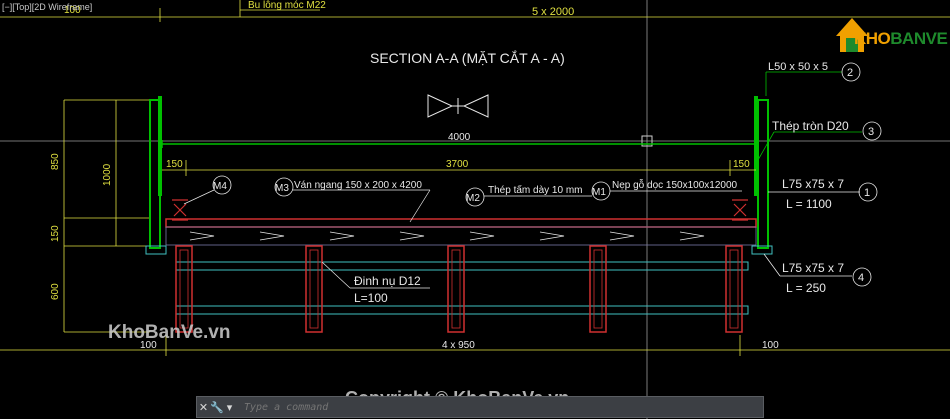 The height and width of the screenshot is (419, 950). Describe the element at coordinates (462, 266) in the screenshot. I see `beam-top` at that location.